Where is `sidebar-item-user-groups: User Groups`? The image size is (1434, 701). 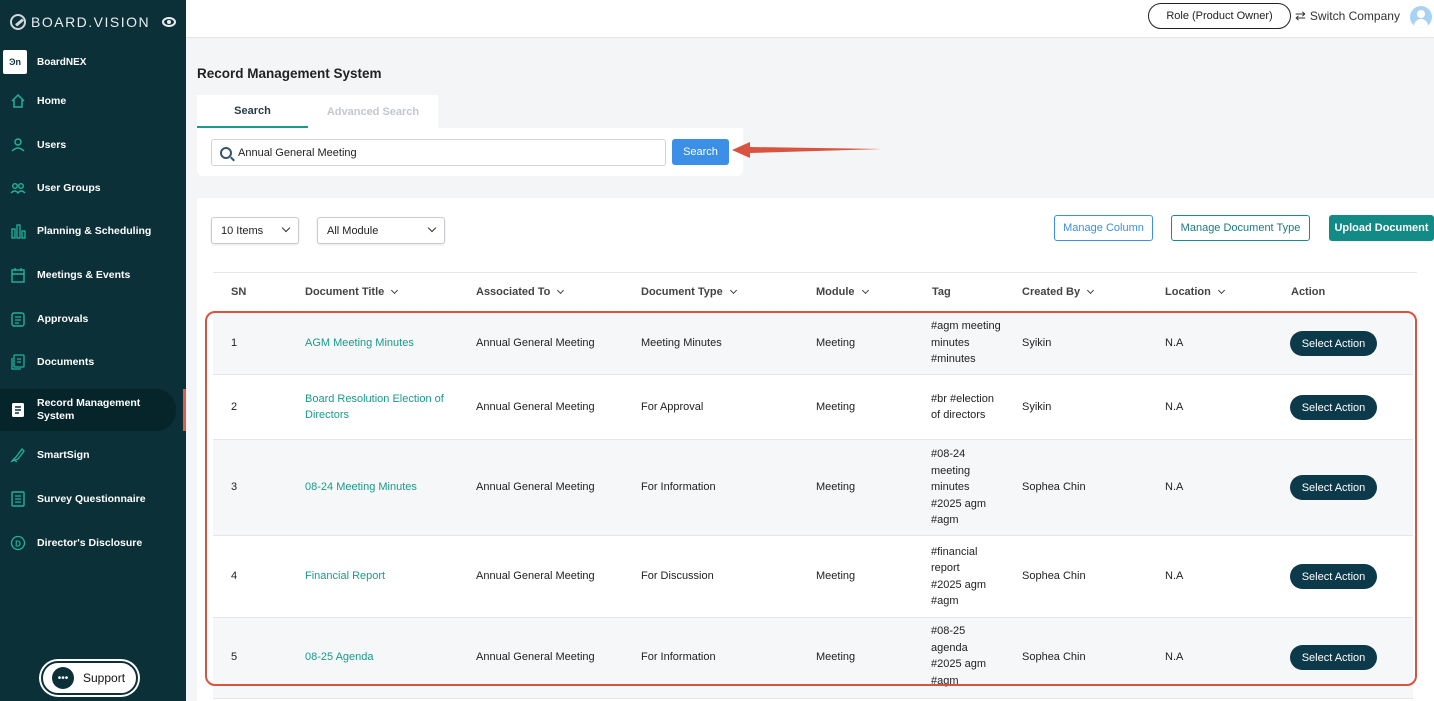 sidebar-item-user-groups: User Groups is located at coordinates (93, 188).